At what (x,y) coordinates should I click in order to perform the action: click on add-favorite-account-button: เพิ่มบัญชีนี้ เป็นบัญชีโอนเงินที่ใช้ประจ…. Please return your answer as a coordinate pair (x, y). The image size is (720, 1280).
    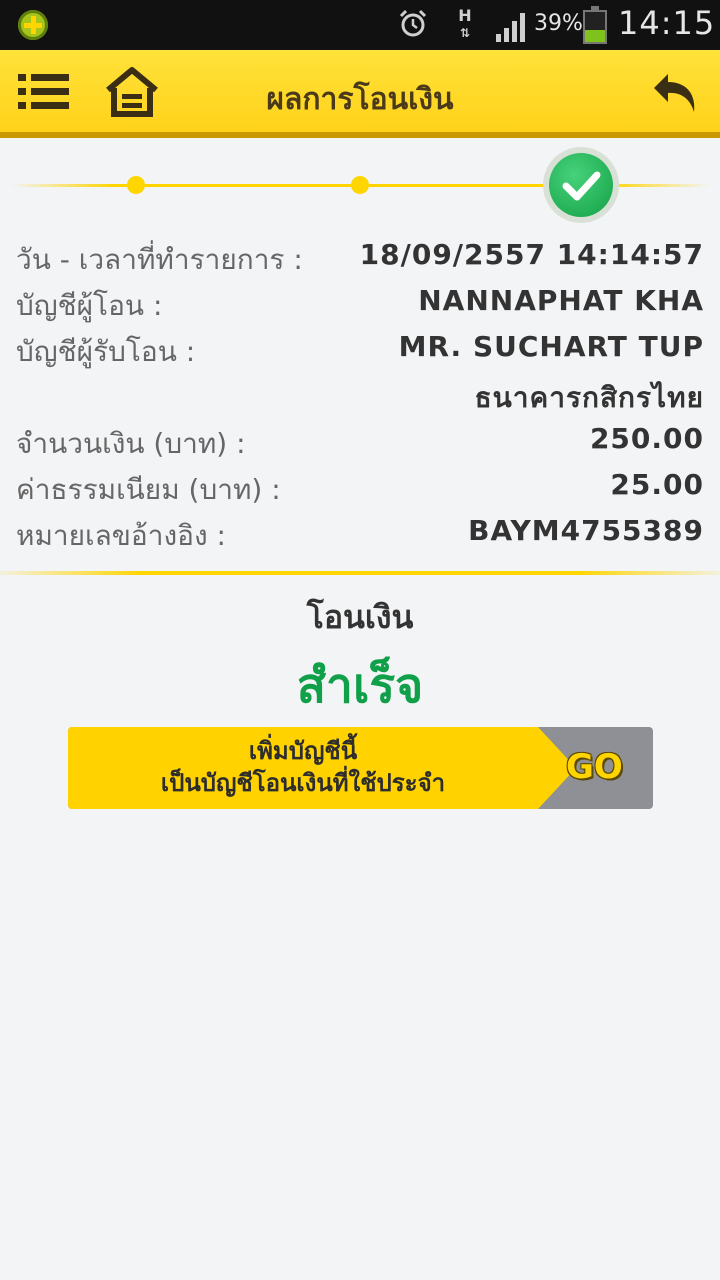
    Looking at the image, I should click on (360, 768).